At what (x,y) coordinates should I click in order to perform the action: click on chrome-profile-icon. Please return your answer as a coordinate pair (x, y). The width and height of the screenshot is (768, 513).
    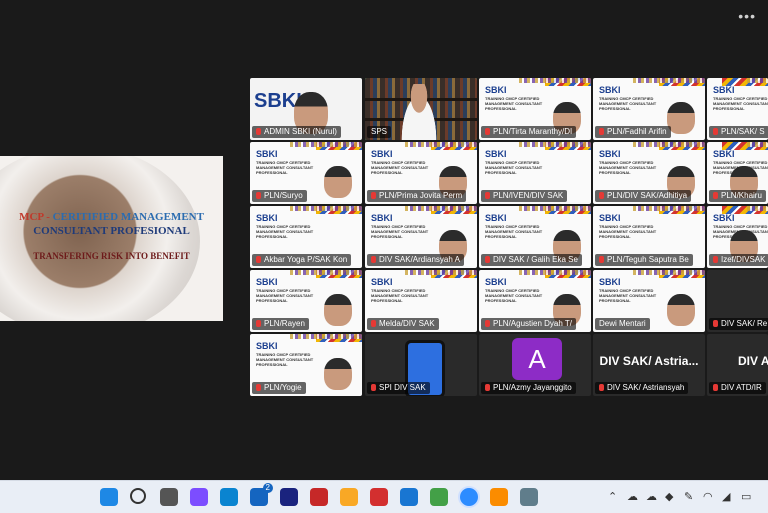
    Looking at the image, I should click on (499, 497).